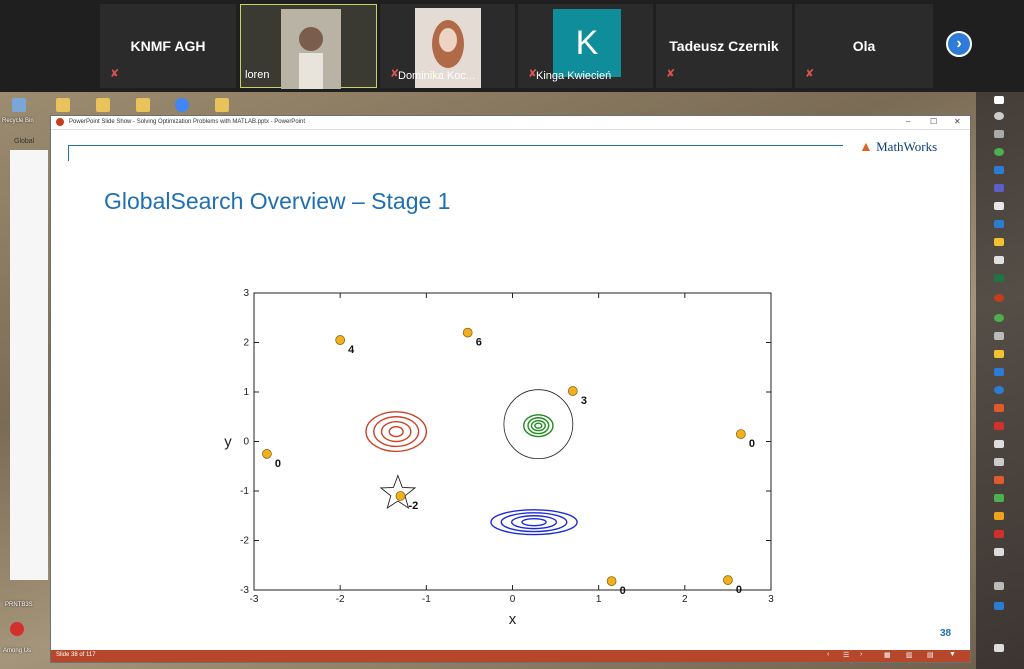  What do you see at coordinates (76, 655) in the screenshot?
I see `slide-counter: Slide 38 of 117` at bounding box center [76, 655].